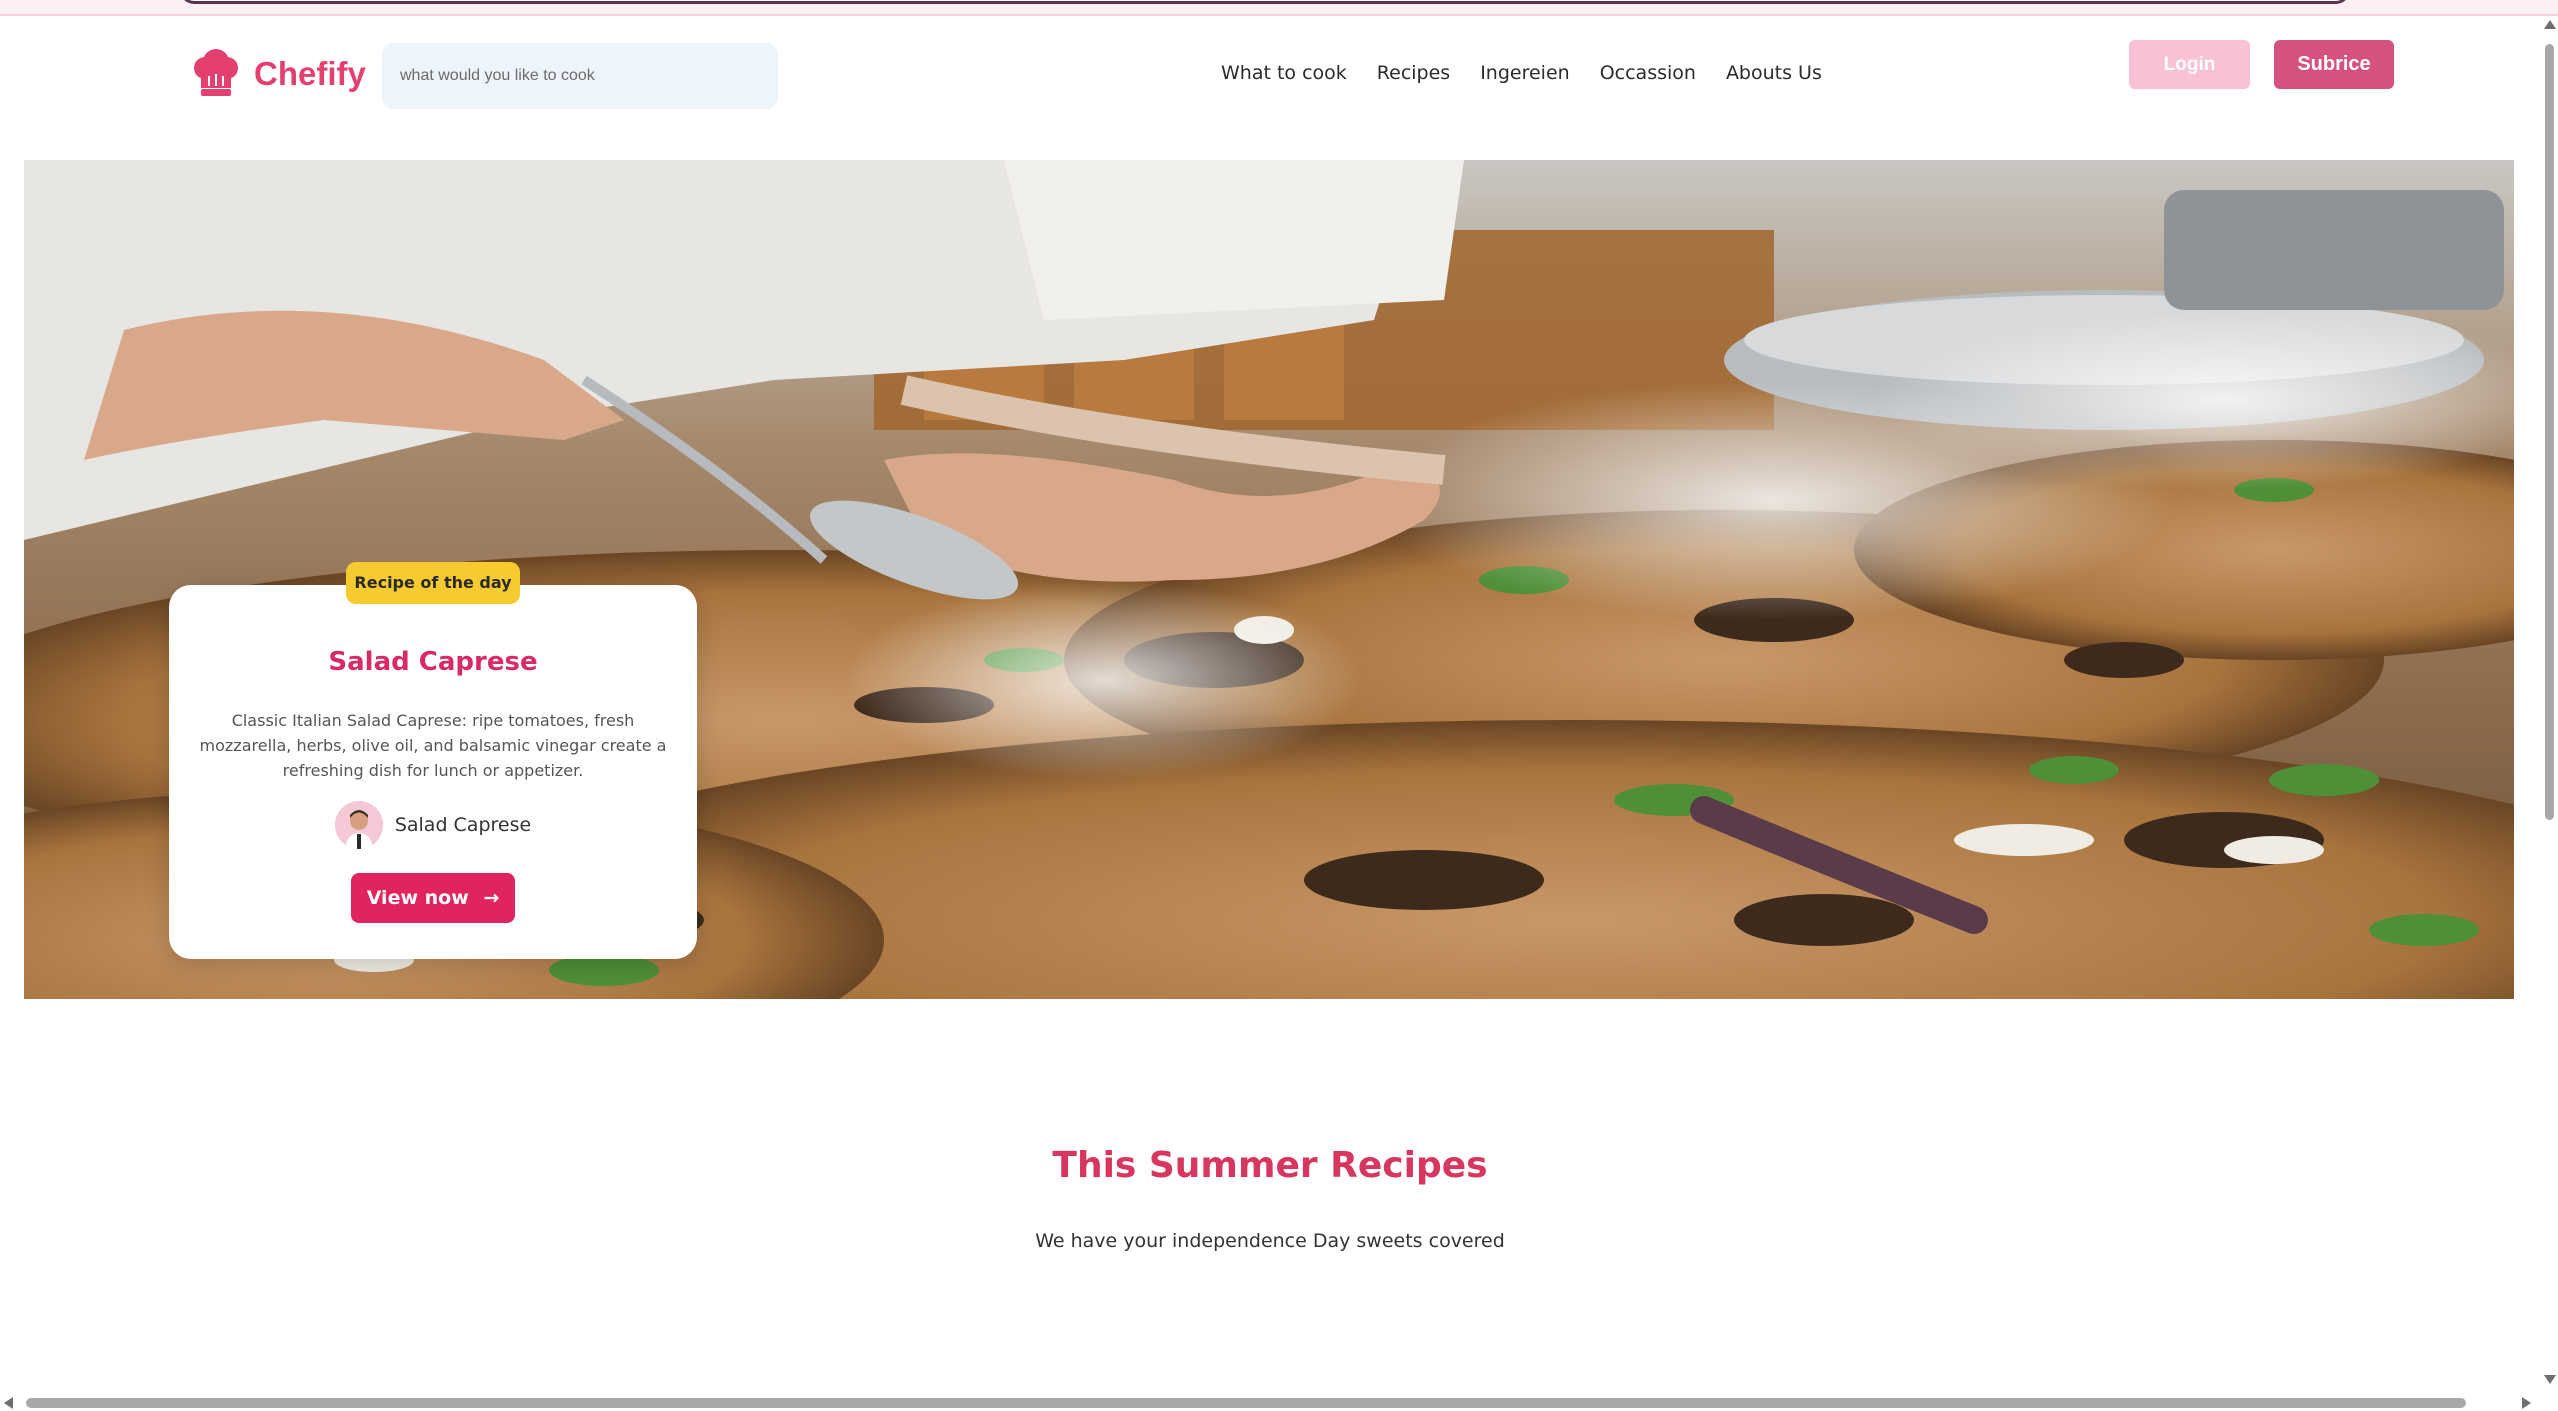  Describe the element at coordinates (2550, 1379) in the screenshot. I see `scroll-down-icon` at that location.